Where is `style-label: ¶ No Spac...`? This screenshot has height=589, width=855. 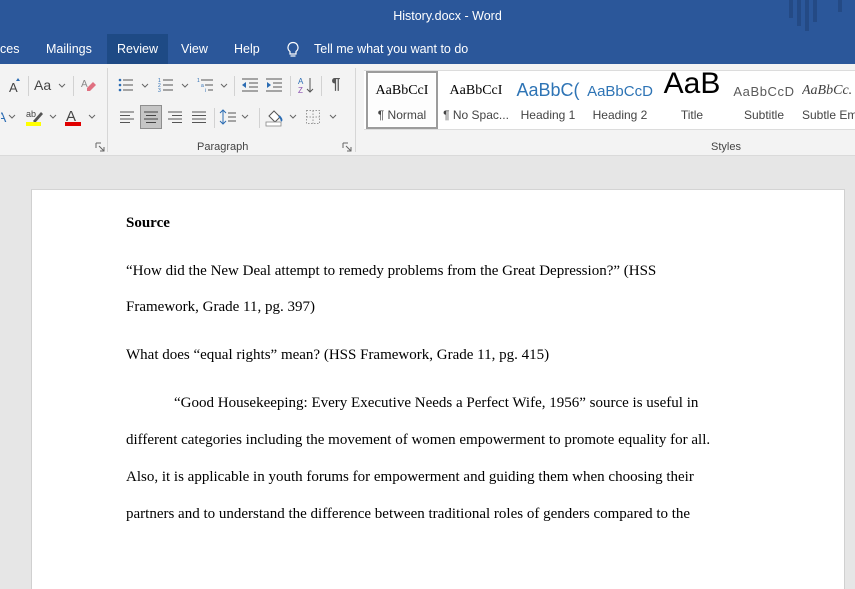
style-label: ¶ No Spac... is located at coordinates (476, 115).